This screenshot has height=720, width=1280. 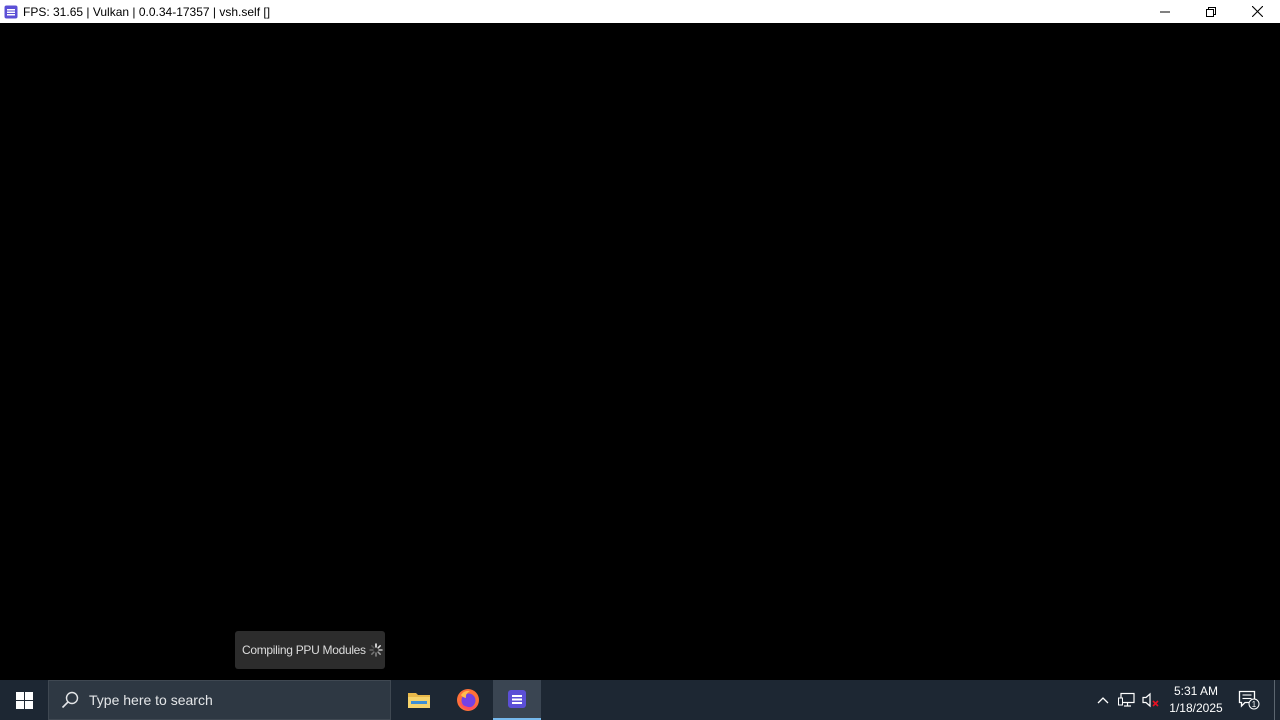 What do you see at coordinates (219, 700) in the screenshot?
I see `taskbar-search-box: Type here to search` at bounding box center [219, 700].